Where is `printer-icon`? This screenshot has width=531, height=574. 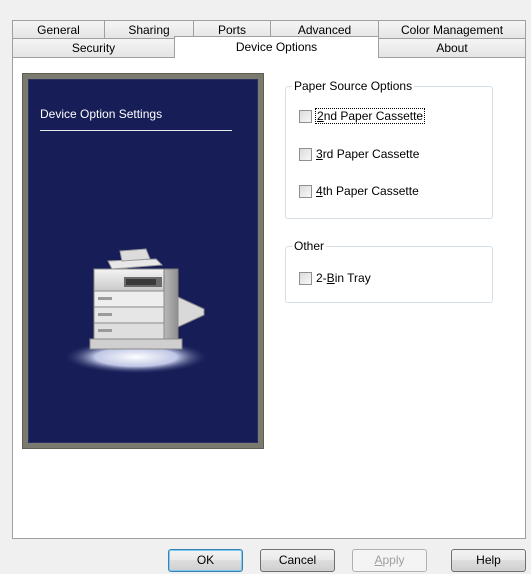 printer-icon is located at coordinates (138, 311).